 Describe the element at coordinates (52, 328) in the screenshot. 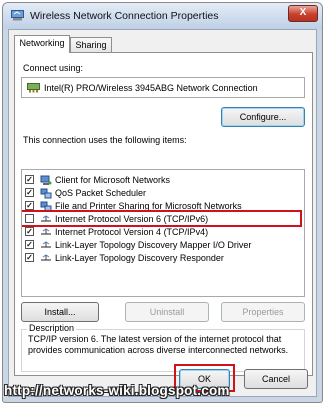

I see `description-label: Description` at that location.